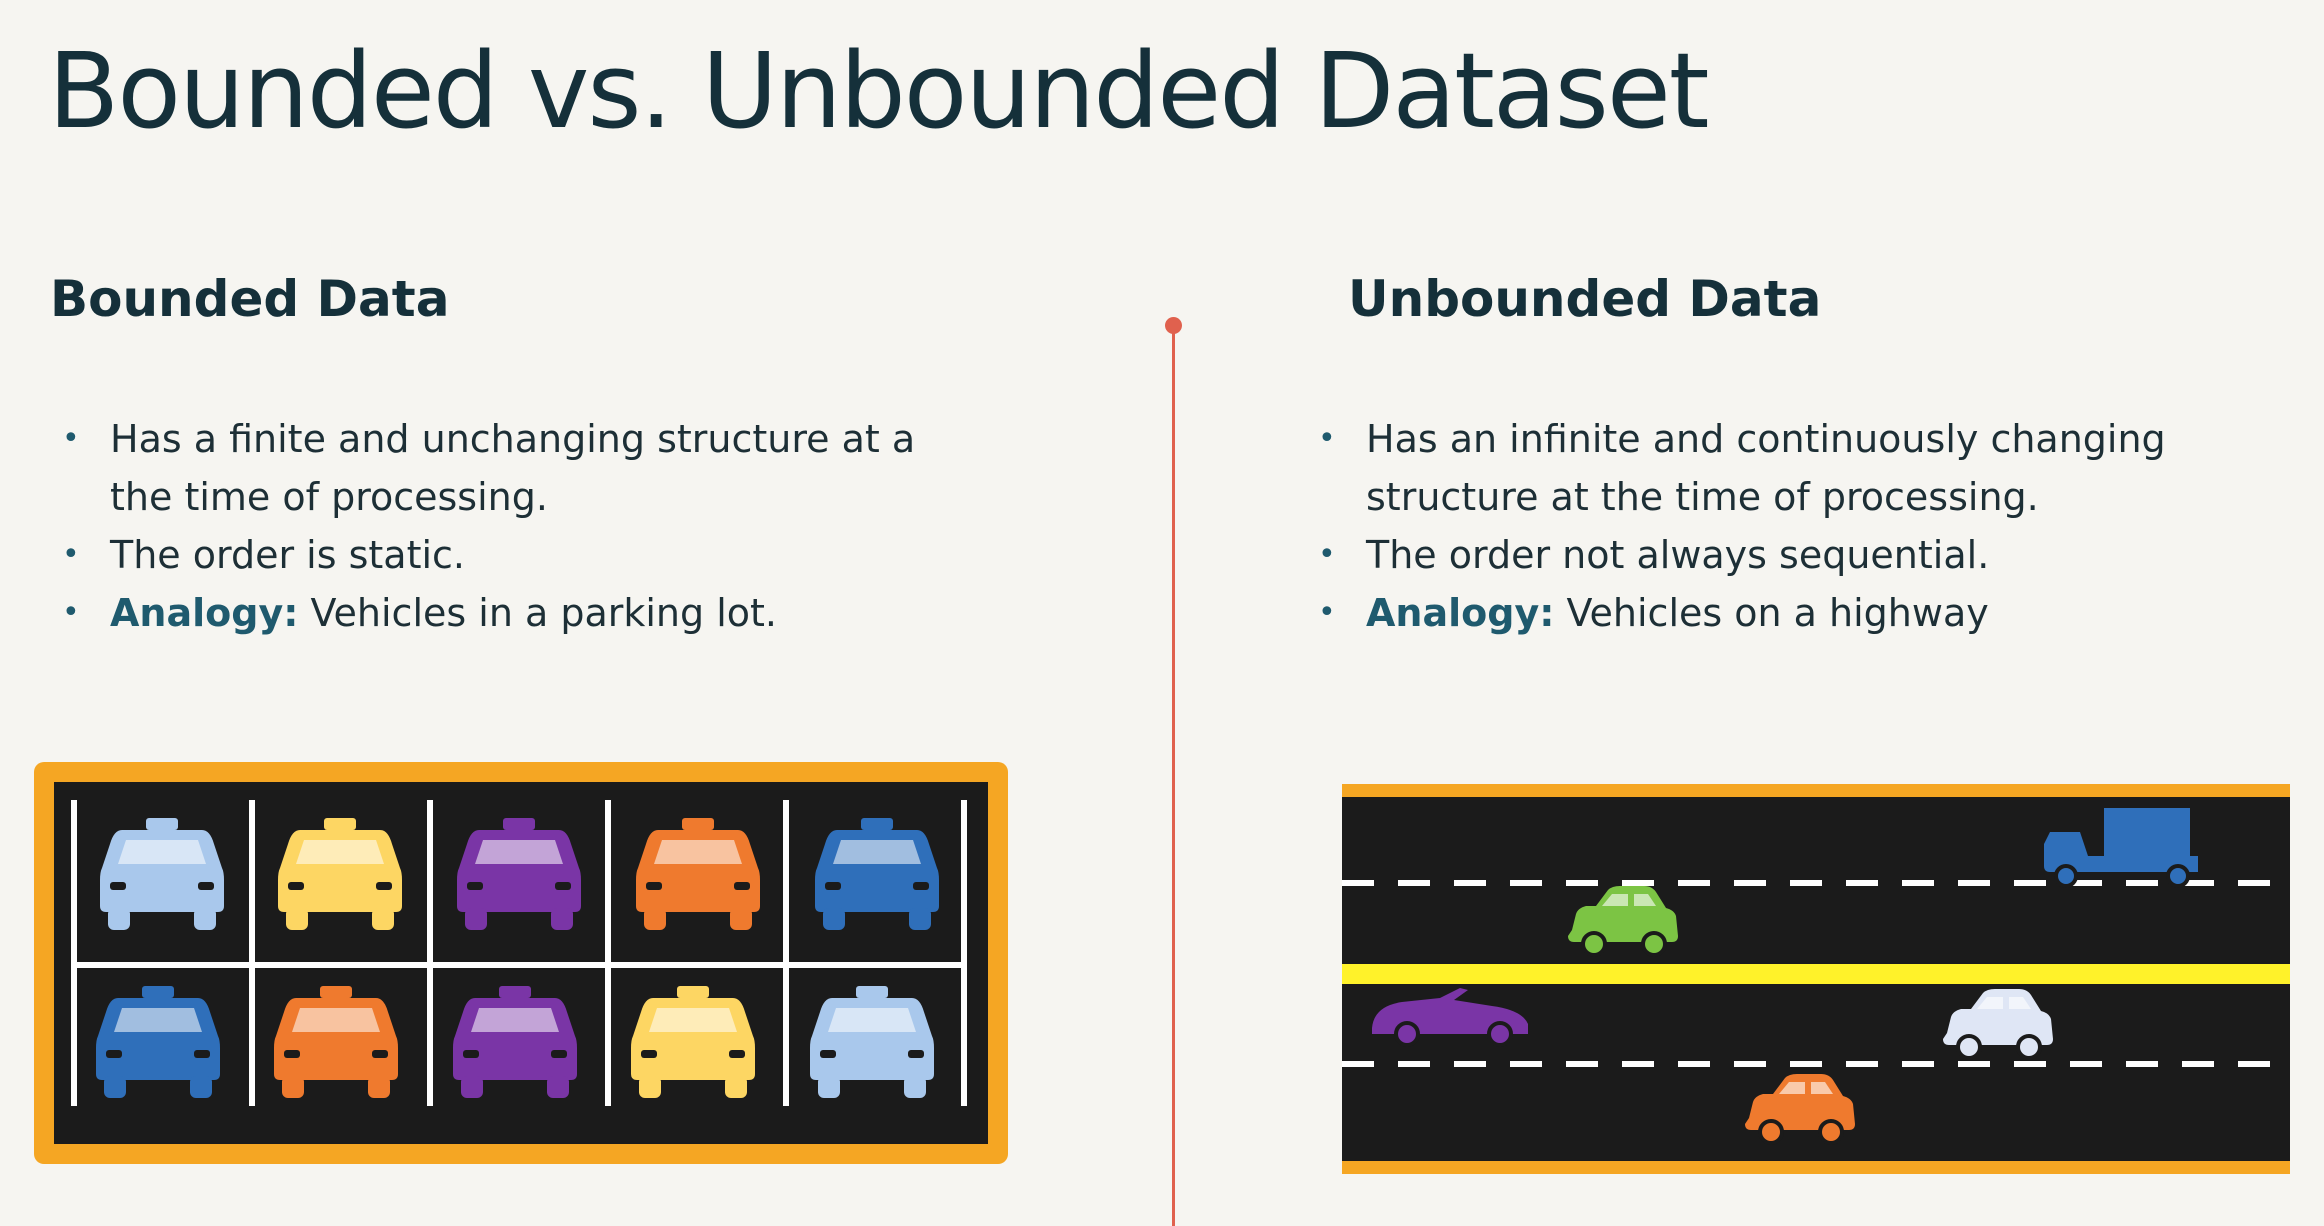 The height and width of the screenshot is (1226, 2324). What do you see at coordinates (522, 555) in the screenshot?
I see `bounded-bullet-2: The order is static.` at bounding box center [522, 555].